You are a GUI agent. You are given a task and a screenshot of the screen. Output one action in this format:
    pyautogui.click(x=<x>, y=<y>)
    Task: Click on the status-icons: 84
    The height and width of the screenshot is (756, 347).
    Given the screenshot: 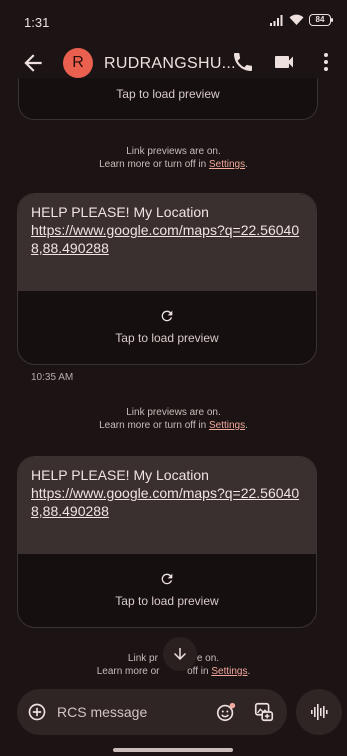 What is the action you would take?
    pyautogui.click(x=301, y=20)
    